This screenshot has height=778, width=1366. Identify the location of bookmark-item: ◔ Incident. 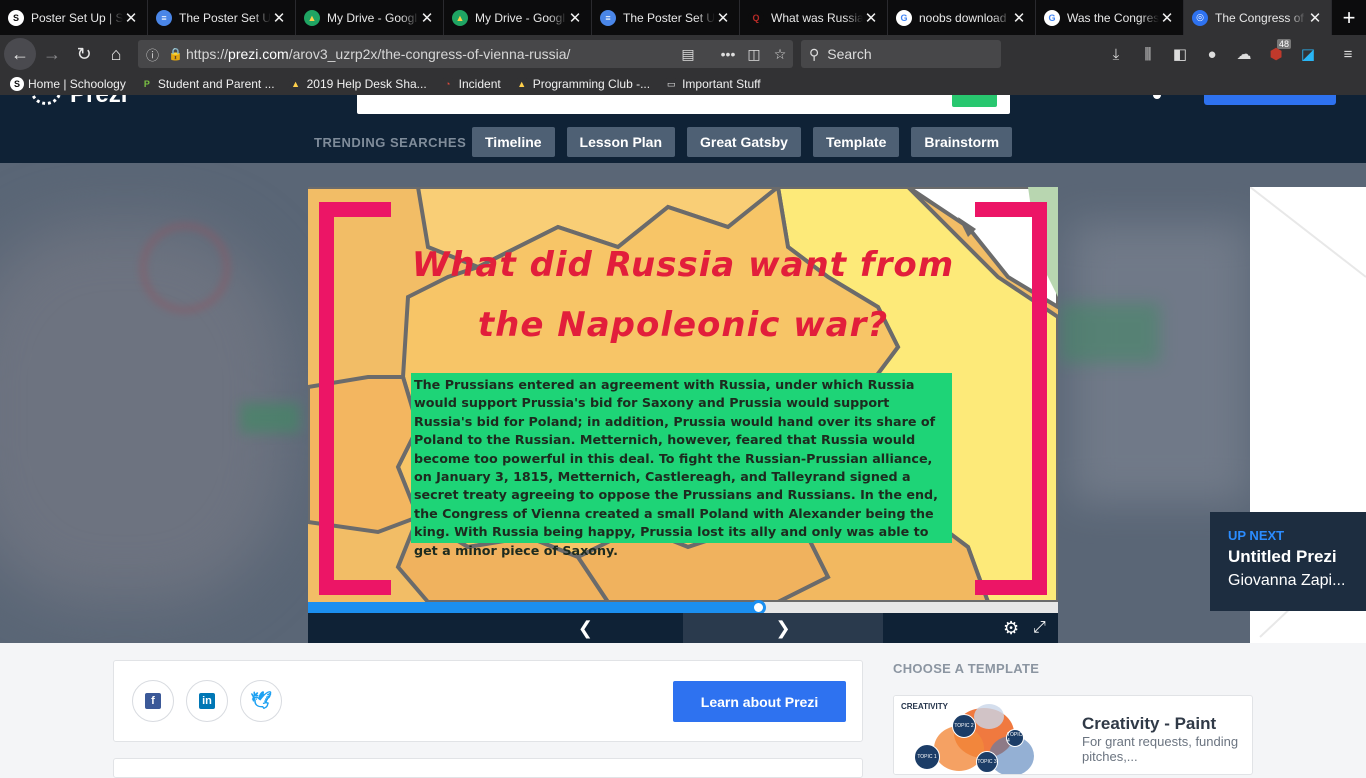
(470, 84).